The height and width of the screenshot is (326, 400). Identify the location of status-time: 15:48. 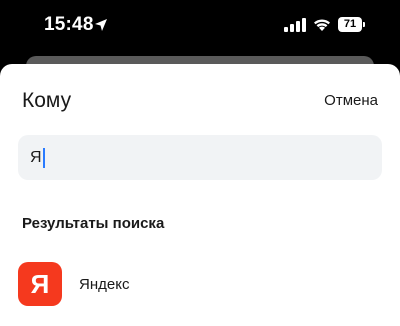
(69, 24).